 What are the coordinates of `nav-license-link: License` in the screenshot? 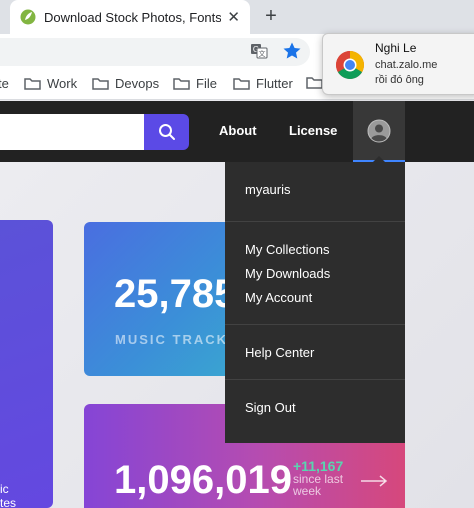 It's located at (313, 130).